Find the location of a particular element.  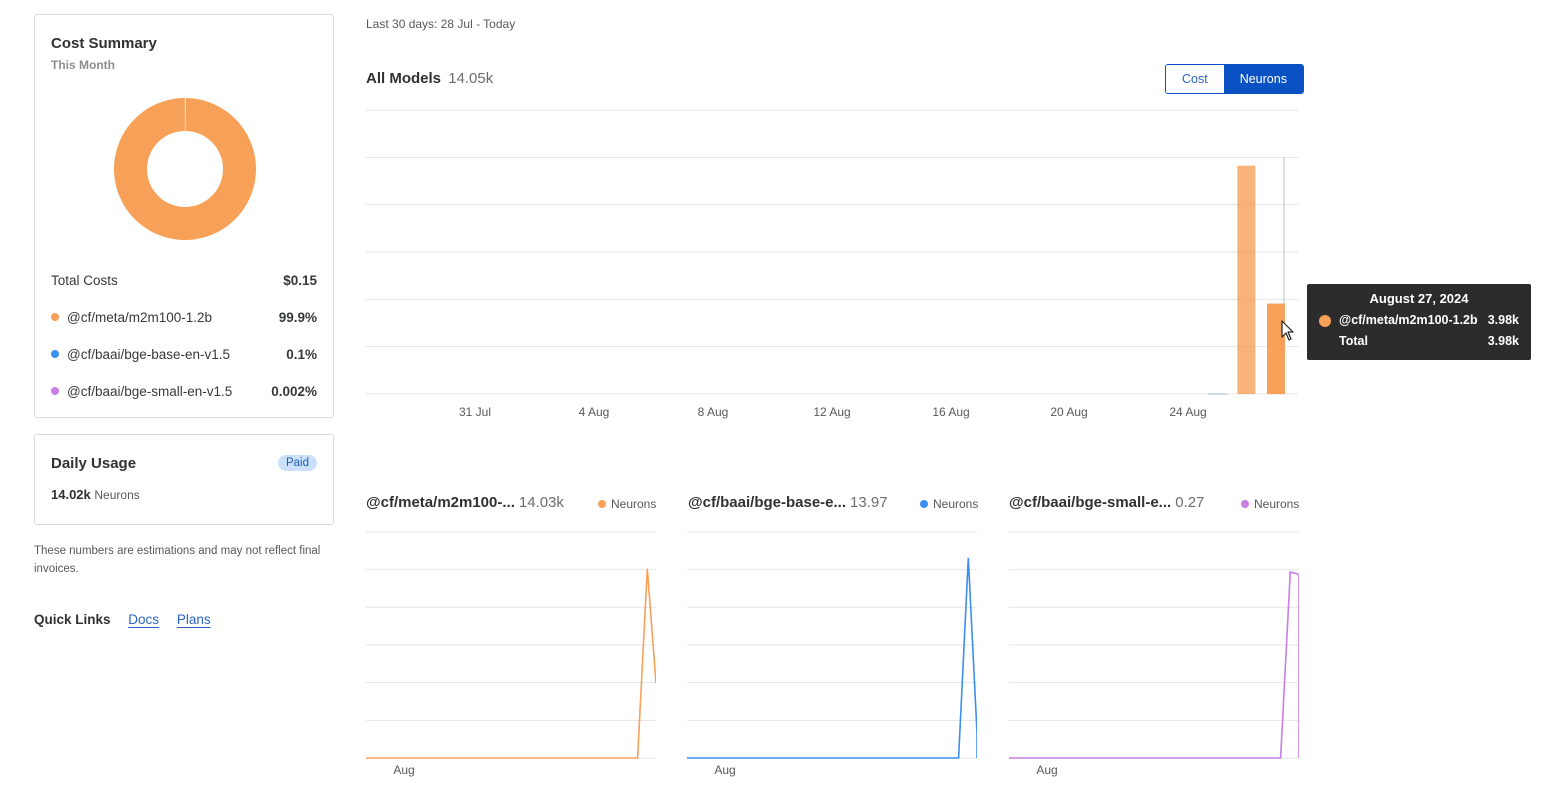

model-share: 99.9% is located at coordinates (297, 317).